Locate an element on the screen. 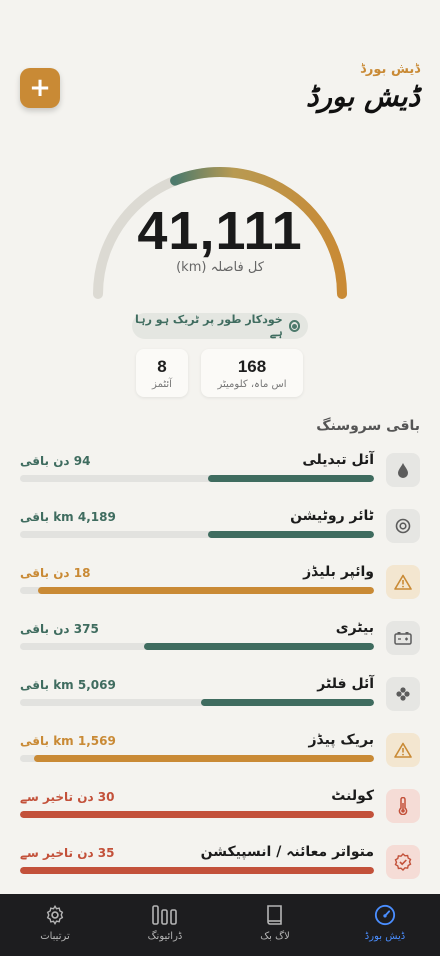  tab-logbook-label: لاگ بک is located at coordinates (275, 936).